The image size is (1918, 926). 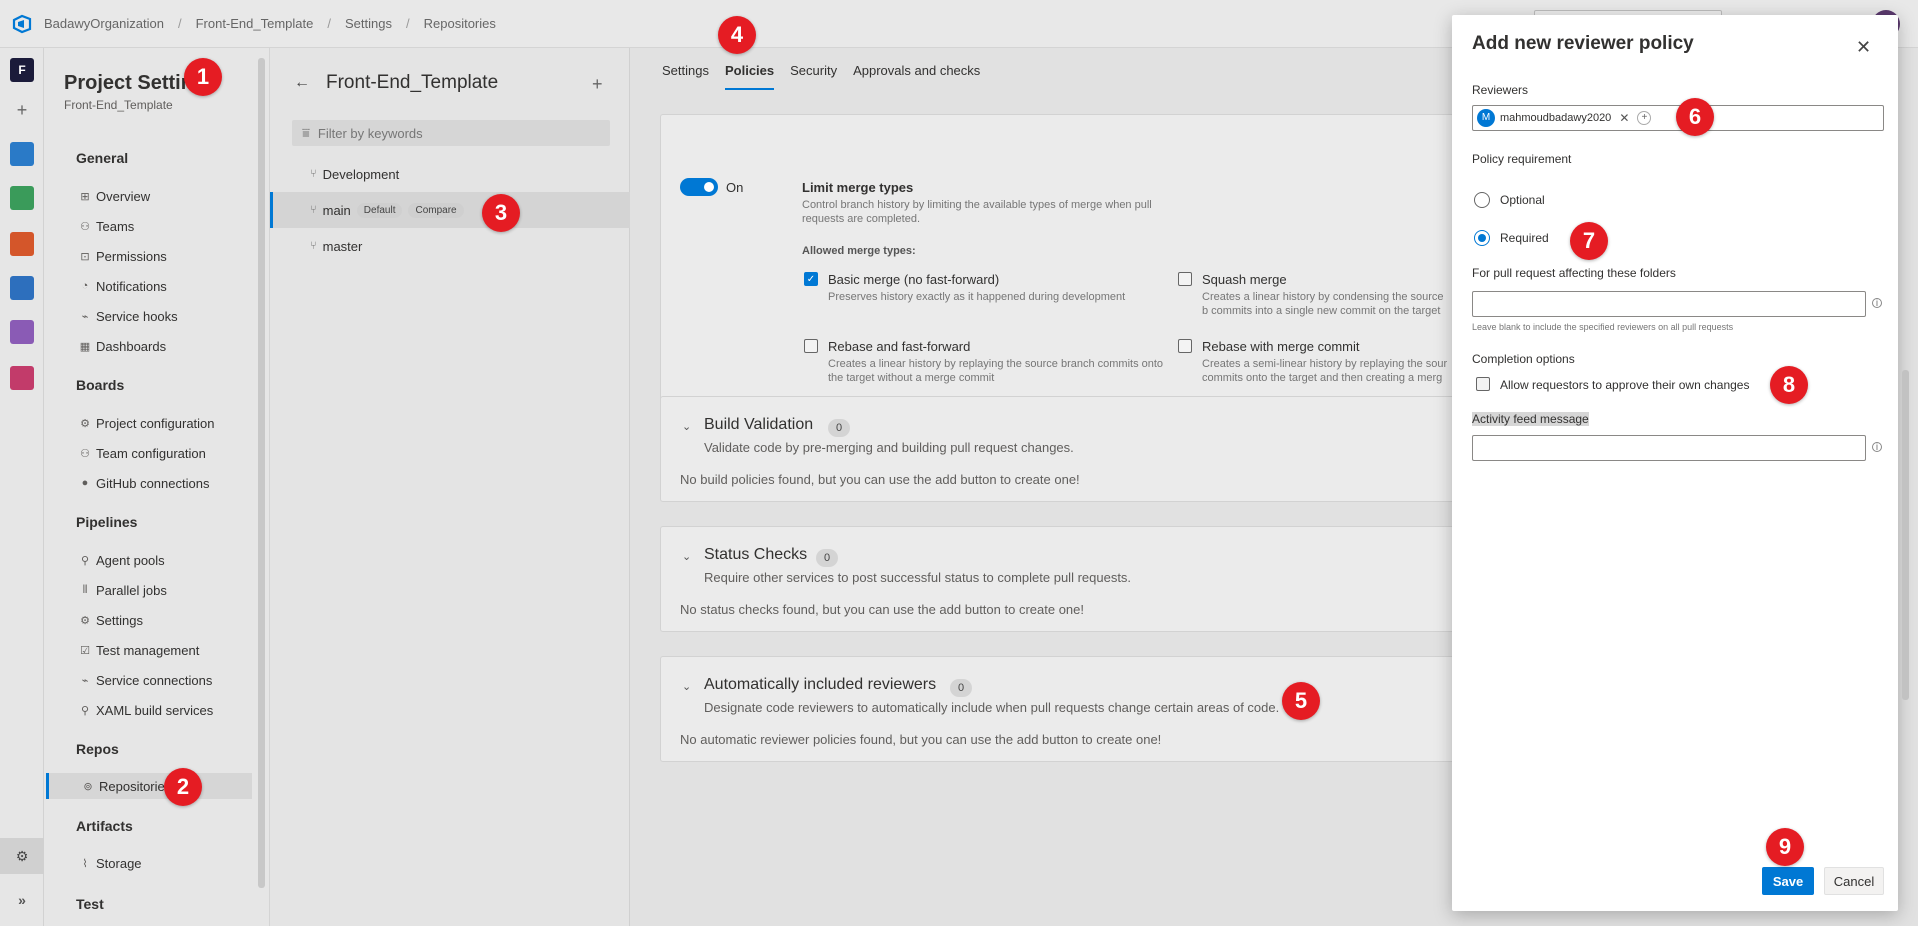 What do you see at coordinates (148, 650) in the screenshot?
I see `nav-item-label: Test management` at bounding box center [148, 650].